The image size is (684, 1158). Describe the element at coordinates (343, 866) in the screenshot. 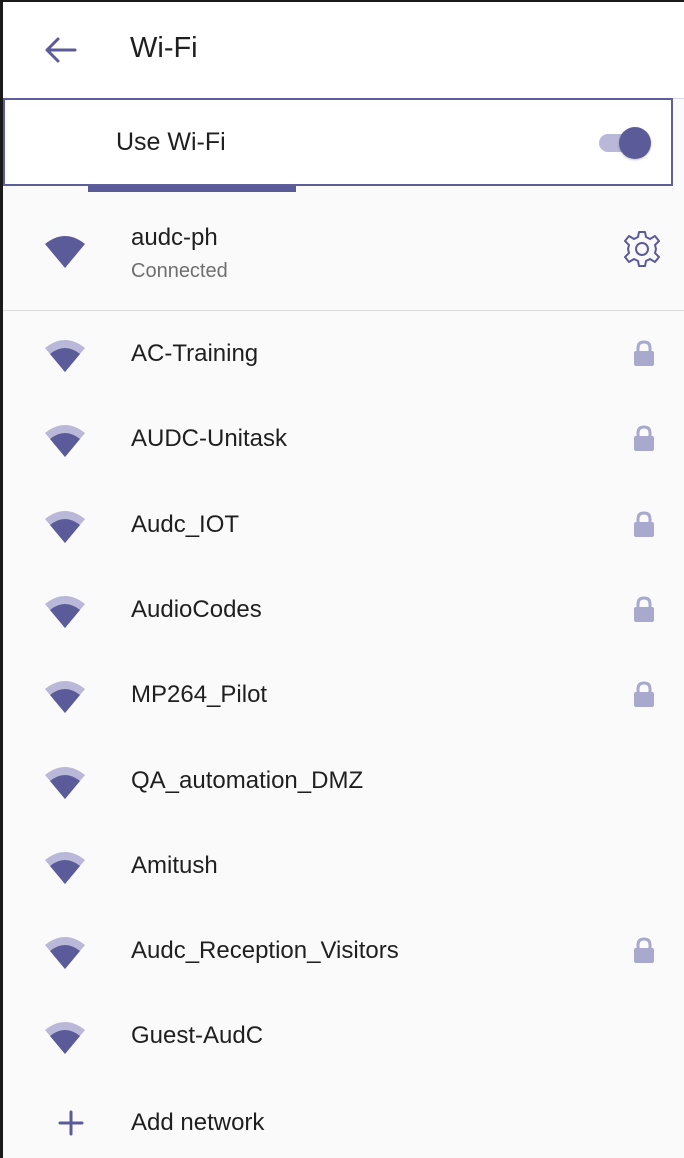

I see `network-row: Amitush` at that location.